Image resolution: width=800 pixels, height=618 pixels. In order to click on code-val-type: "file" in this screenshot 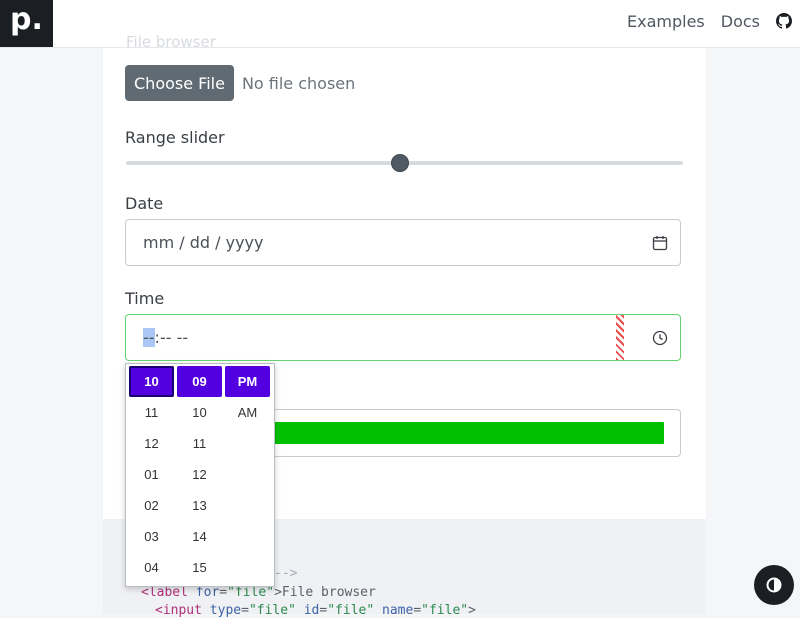, I will do `click(272, 610)`.